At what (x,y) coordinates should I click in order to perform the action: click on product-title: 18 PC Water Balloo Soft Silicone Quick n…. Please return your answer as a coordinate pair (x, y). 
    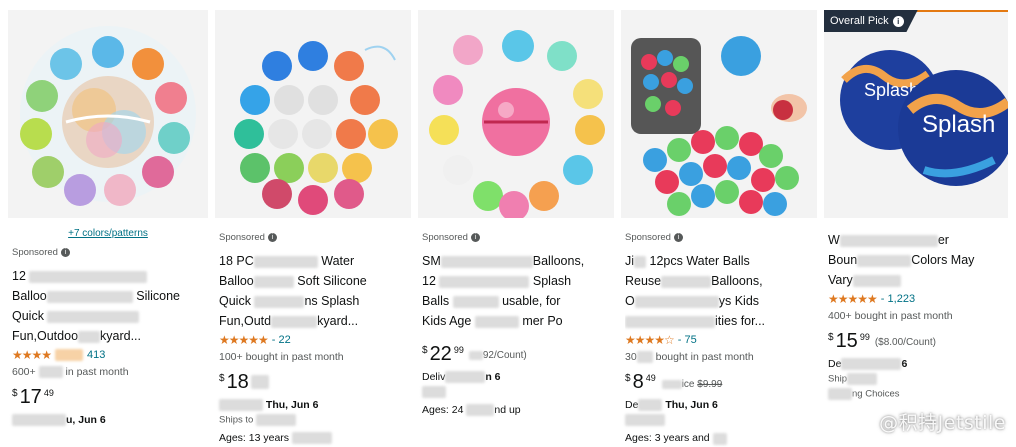
    Looking at the image, I should click on (313, 291).